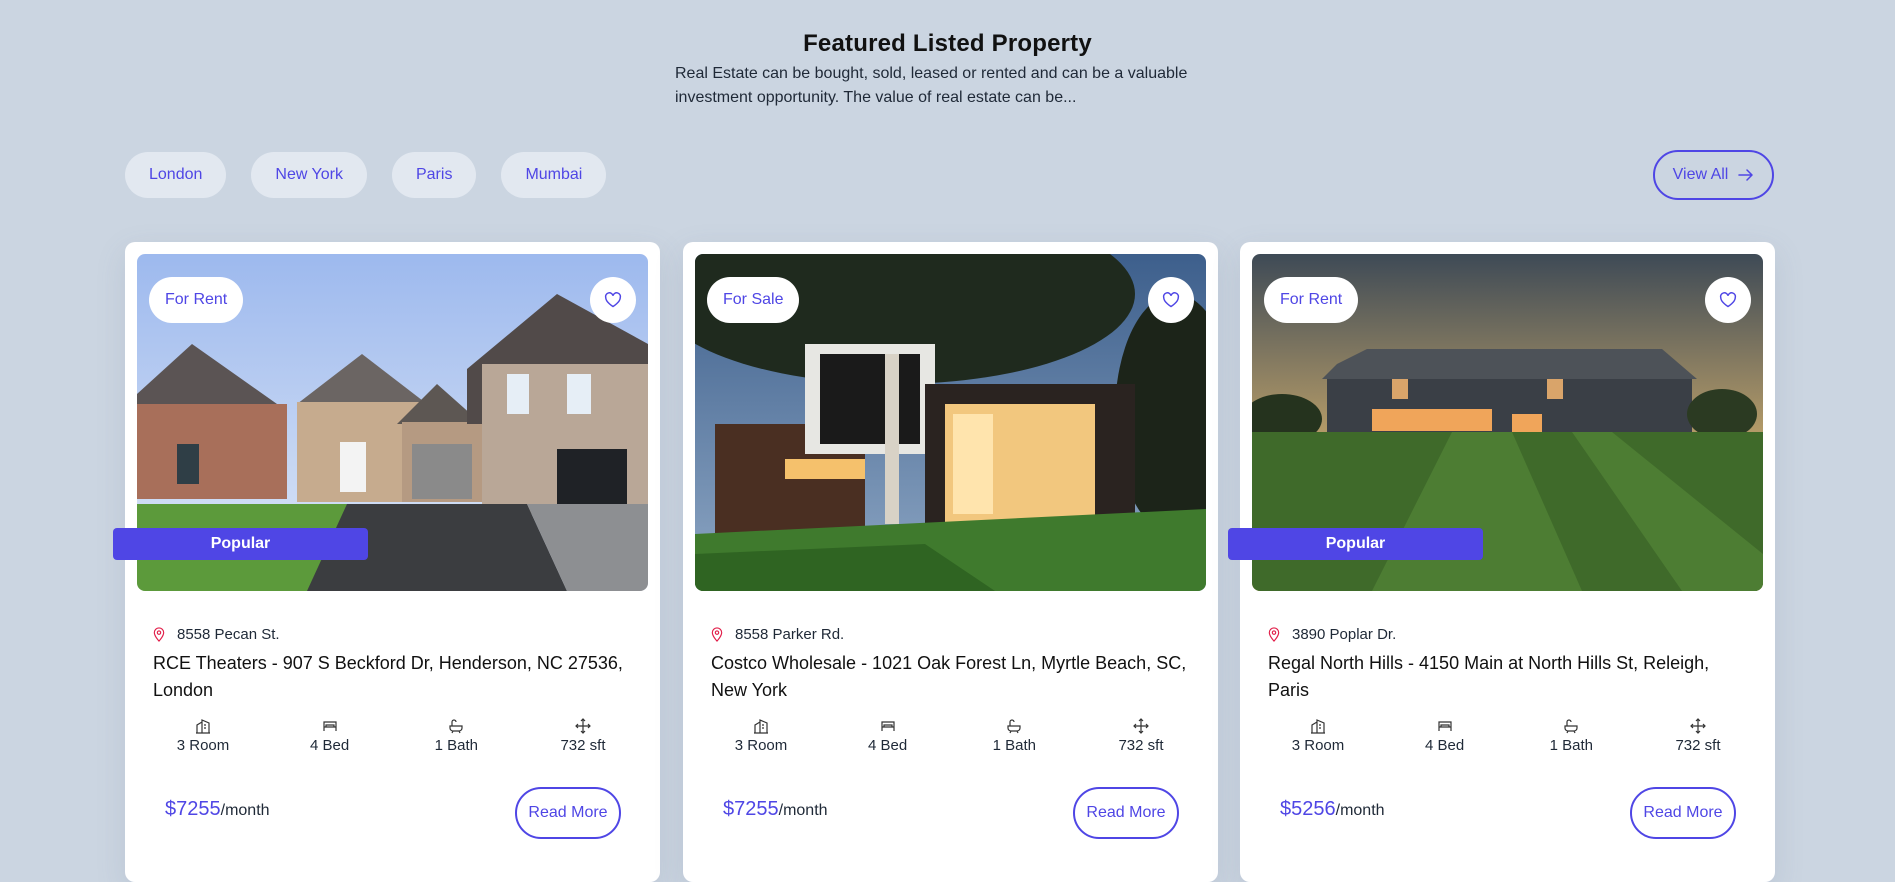 This screenshot has width=1895, height=882. What do you see at coordinates (309, 175) in the screenshot?
I see `filter-new-york: New York` at bounding box center [309, 175].